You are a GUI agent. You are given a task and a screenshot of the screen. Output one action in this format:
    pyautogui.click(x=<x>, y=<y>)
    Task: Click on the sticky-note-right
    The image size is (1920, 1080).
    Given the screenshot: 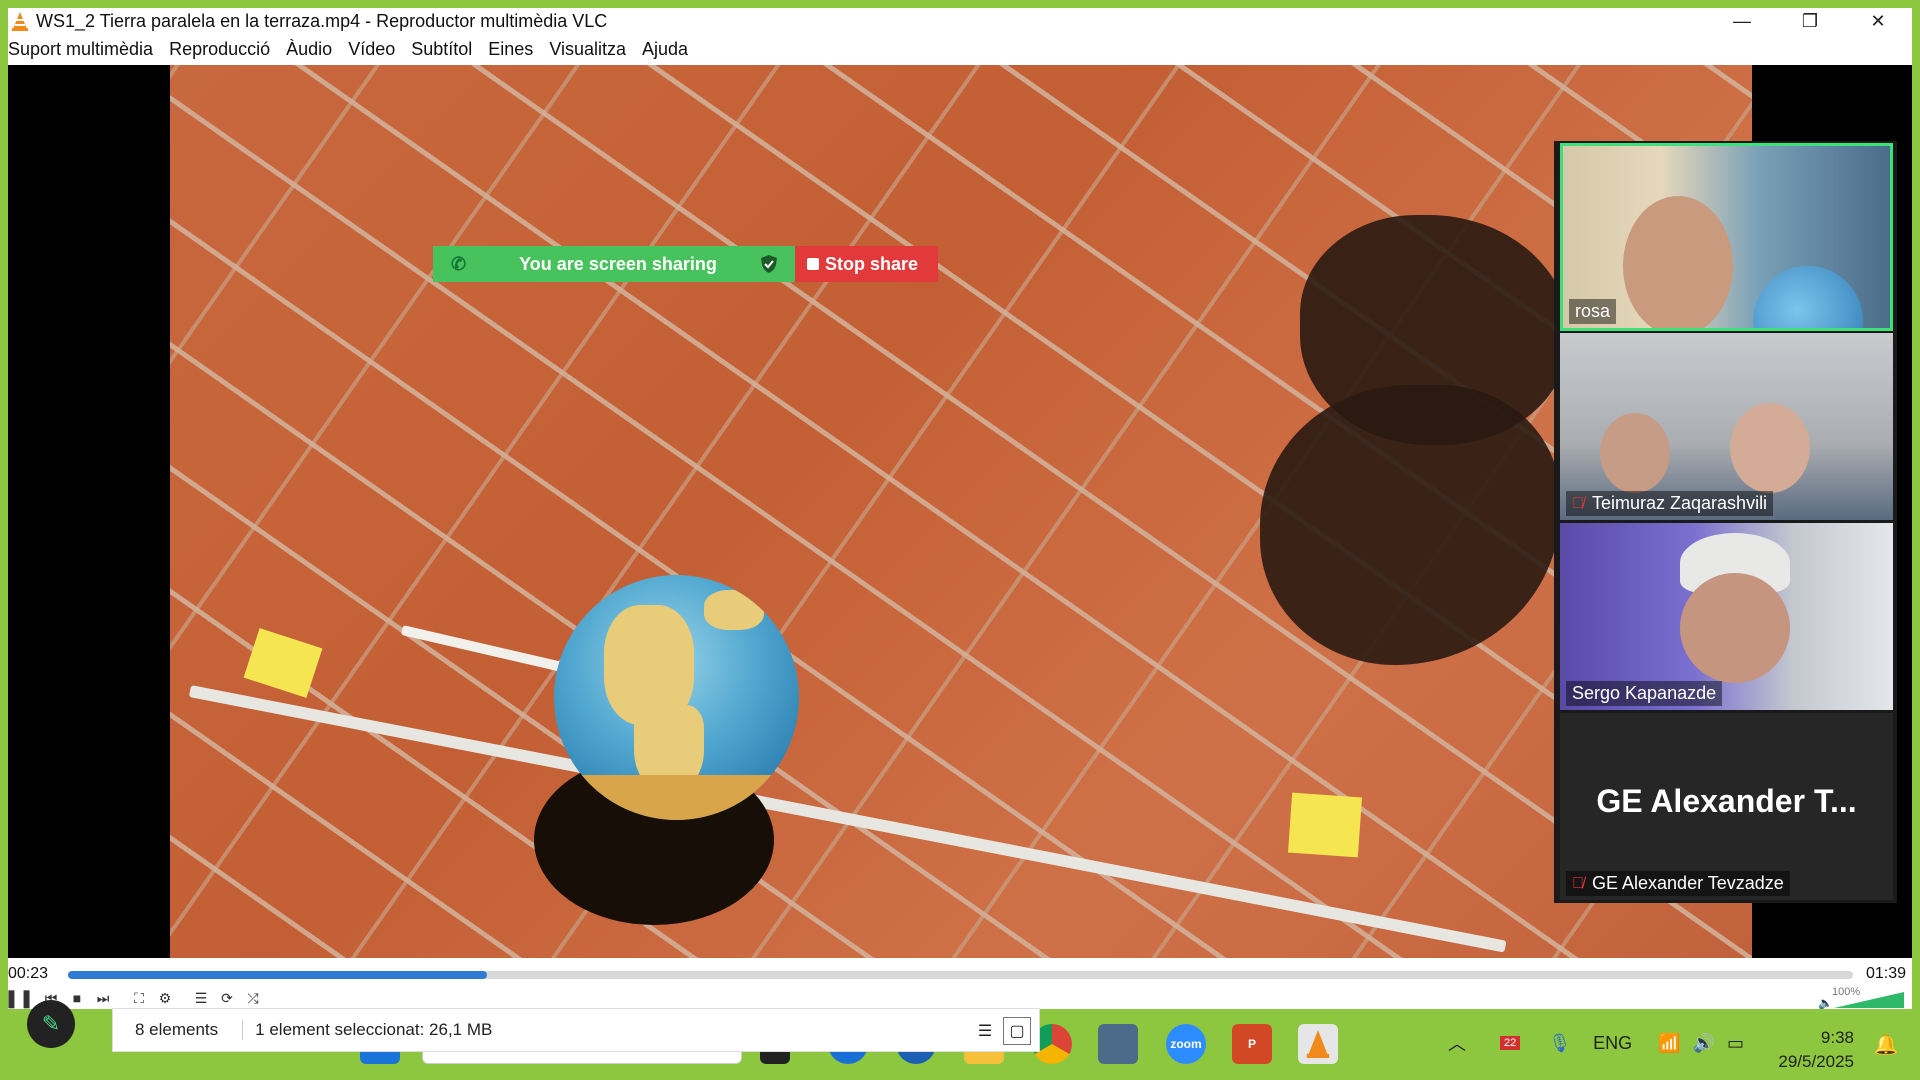 What is the action you would take?
    pyautogui.click(x=1325, y=825)
    